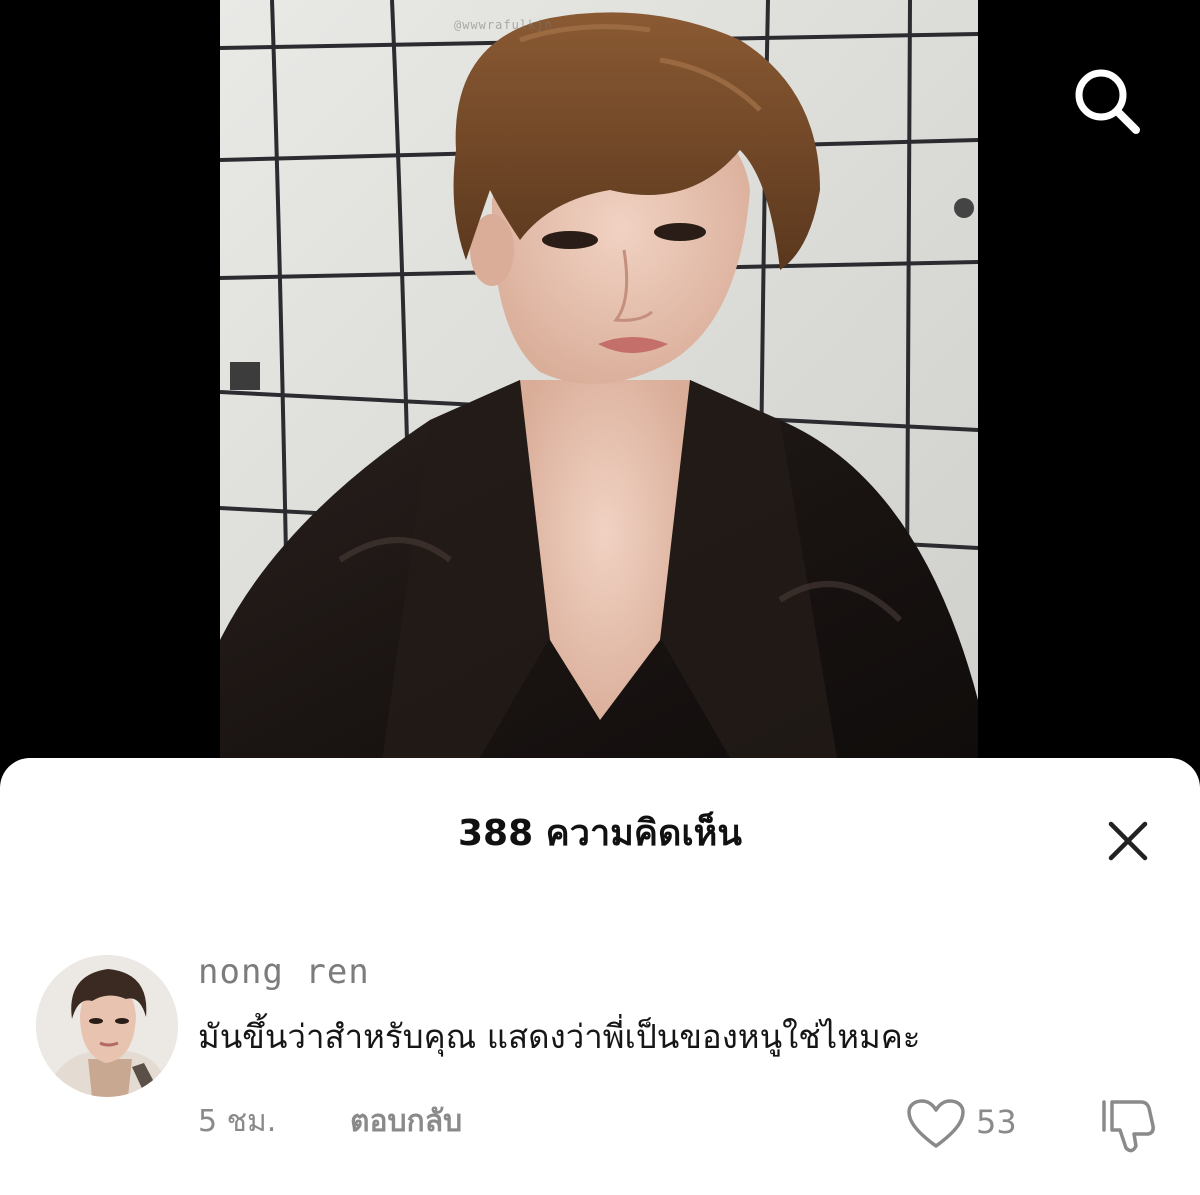 The height and width of the screenshot is (1195, 1200). Describe the element at coordinates (996, 1122) in the screenshot. I see `like-count: 53` at that location.